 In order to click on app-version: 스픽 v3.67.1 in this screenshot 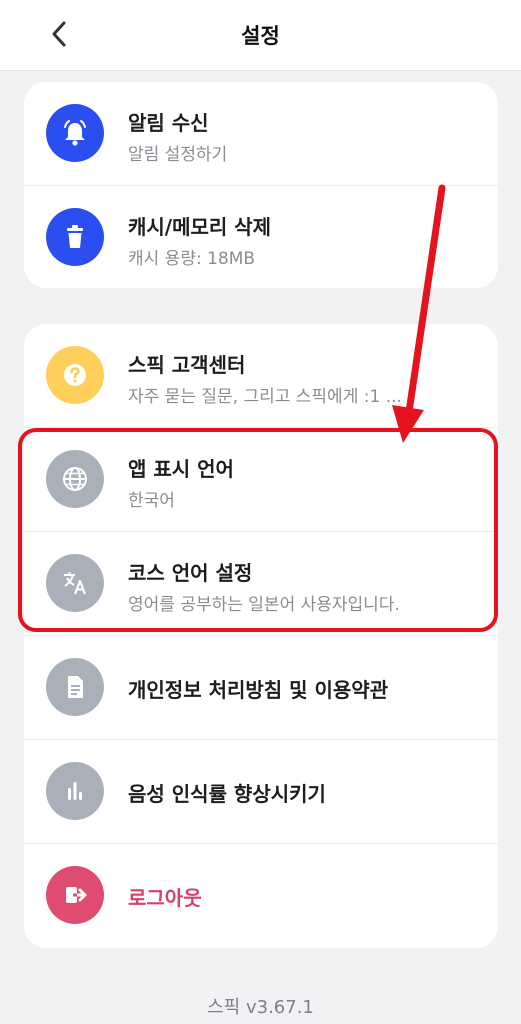, I will do `click(260, 1007)`.